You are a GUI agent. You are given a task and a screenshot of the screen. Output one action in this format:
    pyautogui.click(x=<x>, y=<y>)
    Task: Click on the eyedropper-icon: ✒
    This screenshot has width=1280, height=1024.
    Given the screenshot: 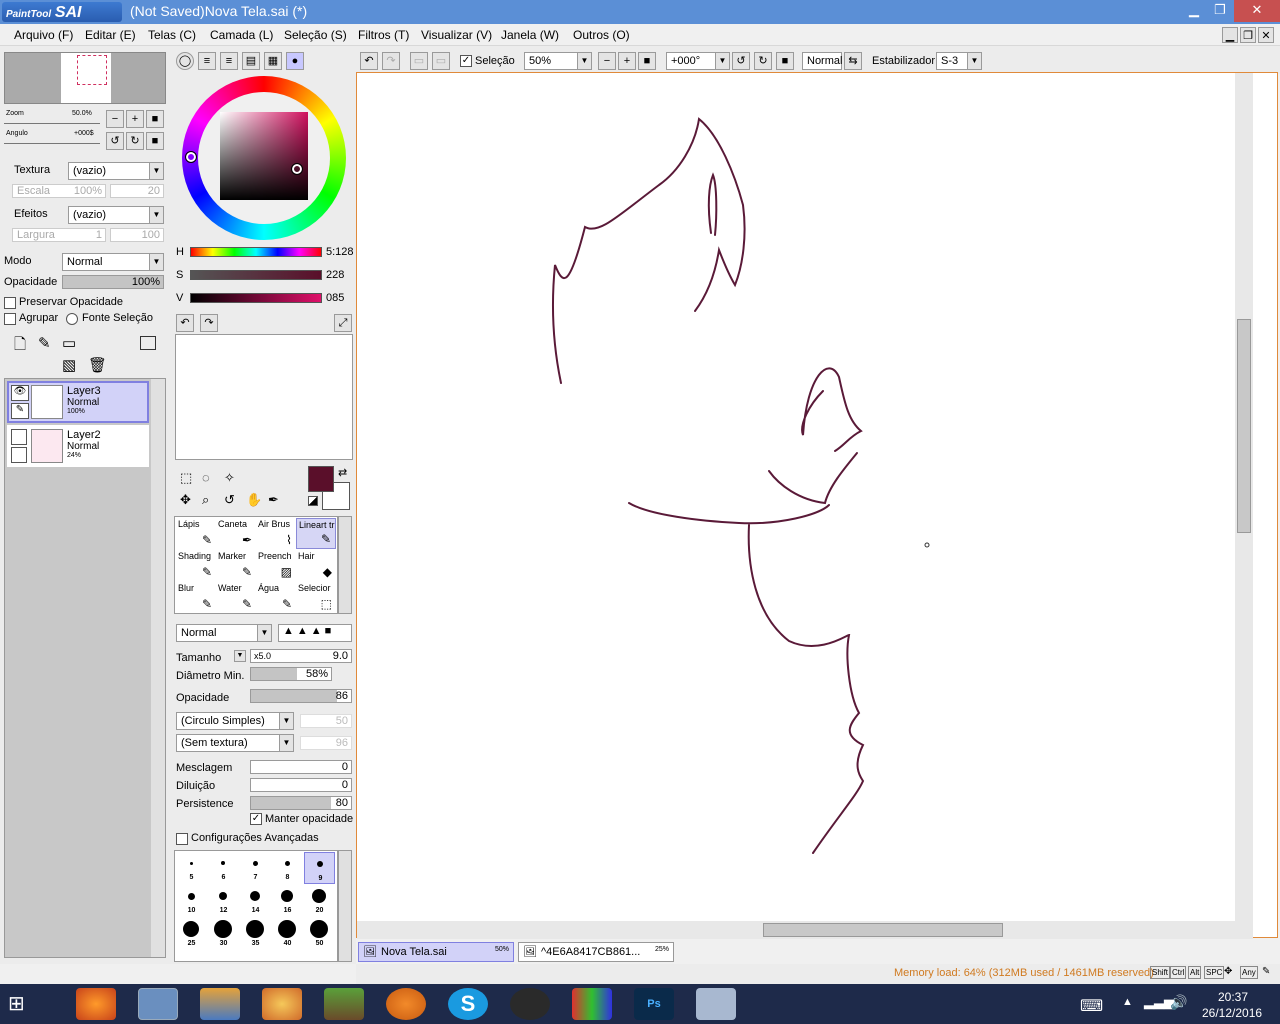 What is the action you would take?
    pyautogui.click(x=273, y=500)
    